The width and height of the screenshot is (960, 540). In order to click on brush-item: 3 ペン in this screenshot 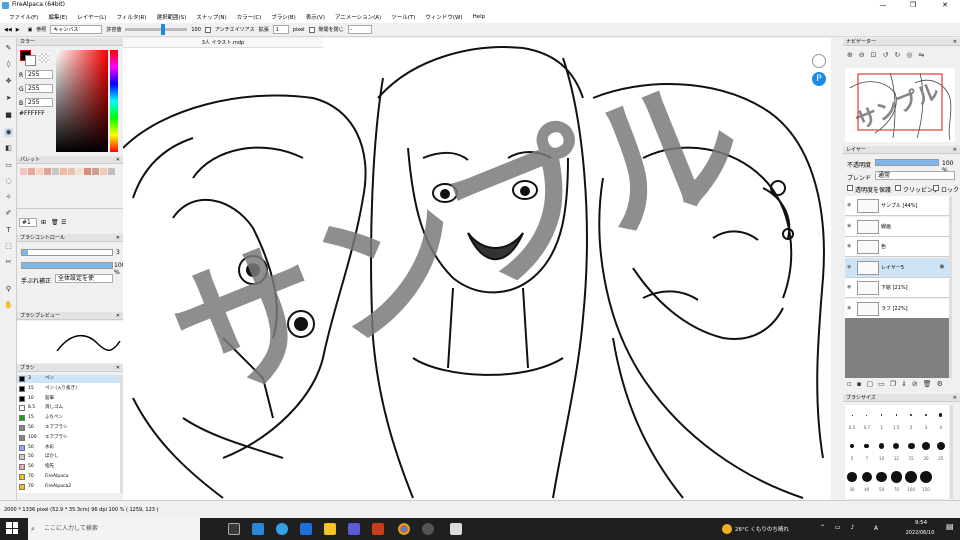, I will do `click(68, 379)`.